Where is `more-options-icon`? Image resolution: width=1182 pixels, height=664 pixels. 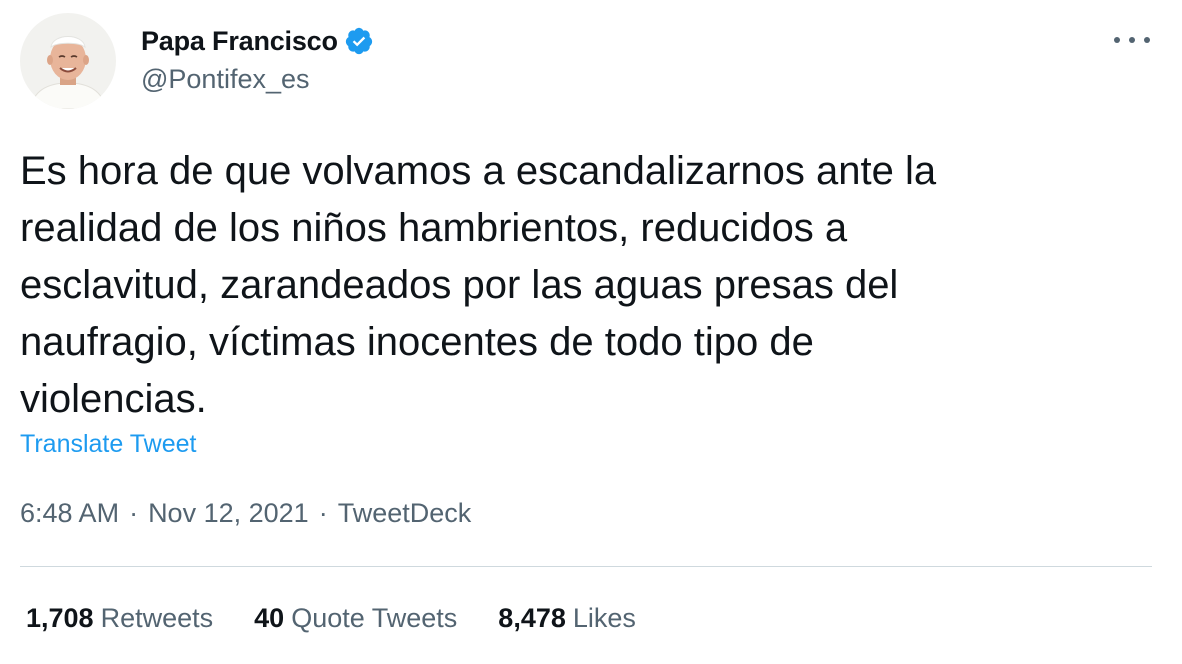 more-options-icon is located at coordinates (1132, 40).